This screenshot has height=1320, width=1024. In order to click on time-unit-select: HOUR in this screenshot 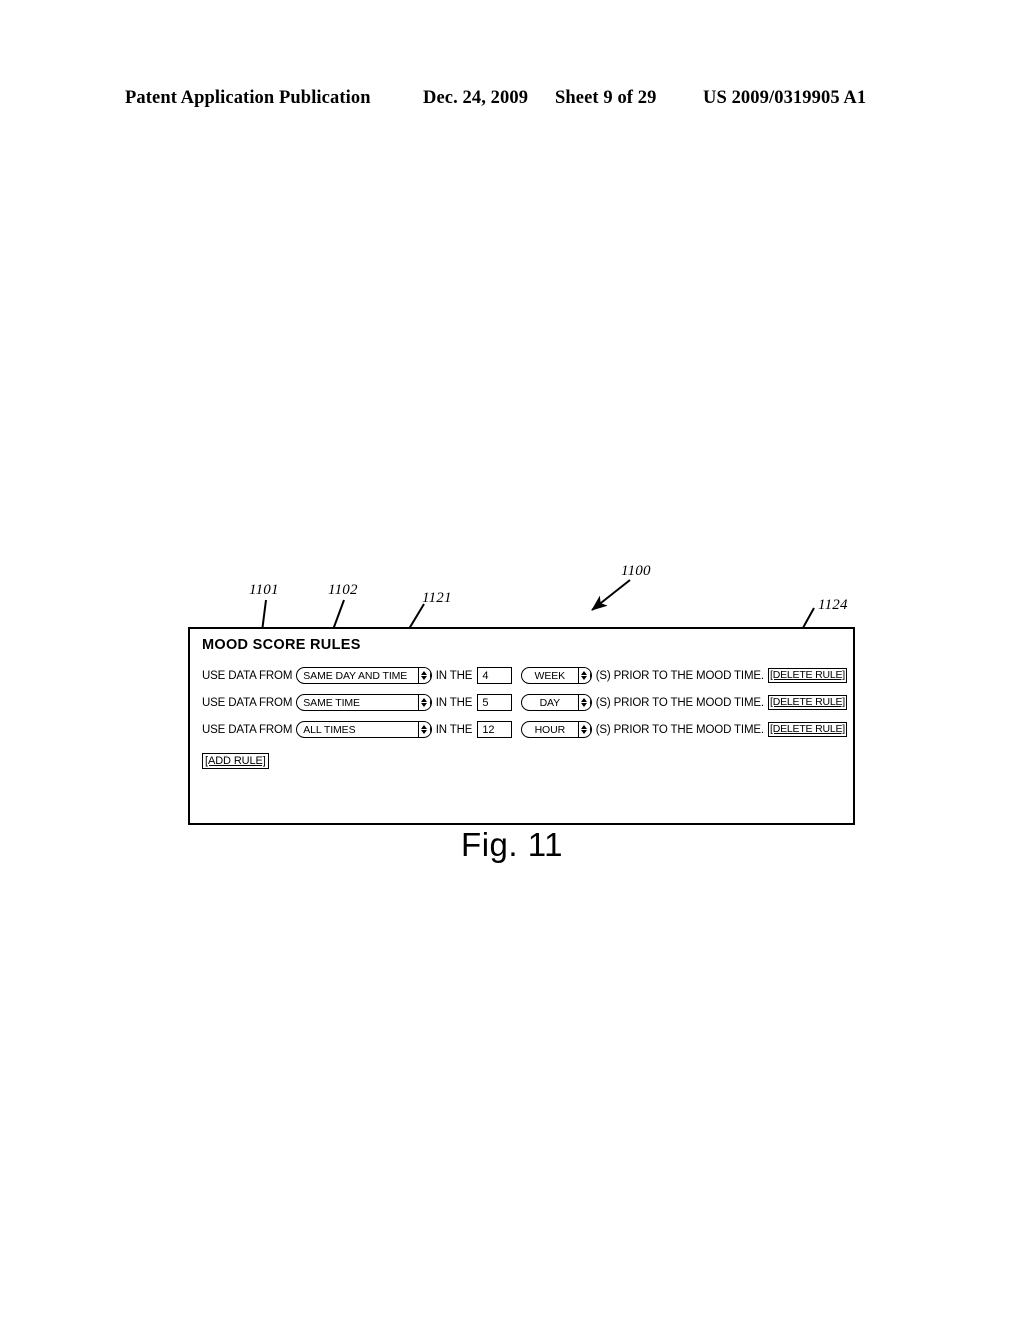, I will do `click(556, 729)`.